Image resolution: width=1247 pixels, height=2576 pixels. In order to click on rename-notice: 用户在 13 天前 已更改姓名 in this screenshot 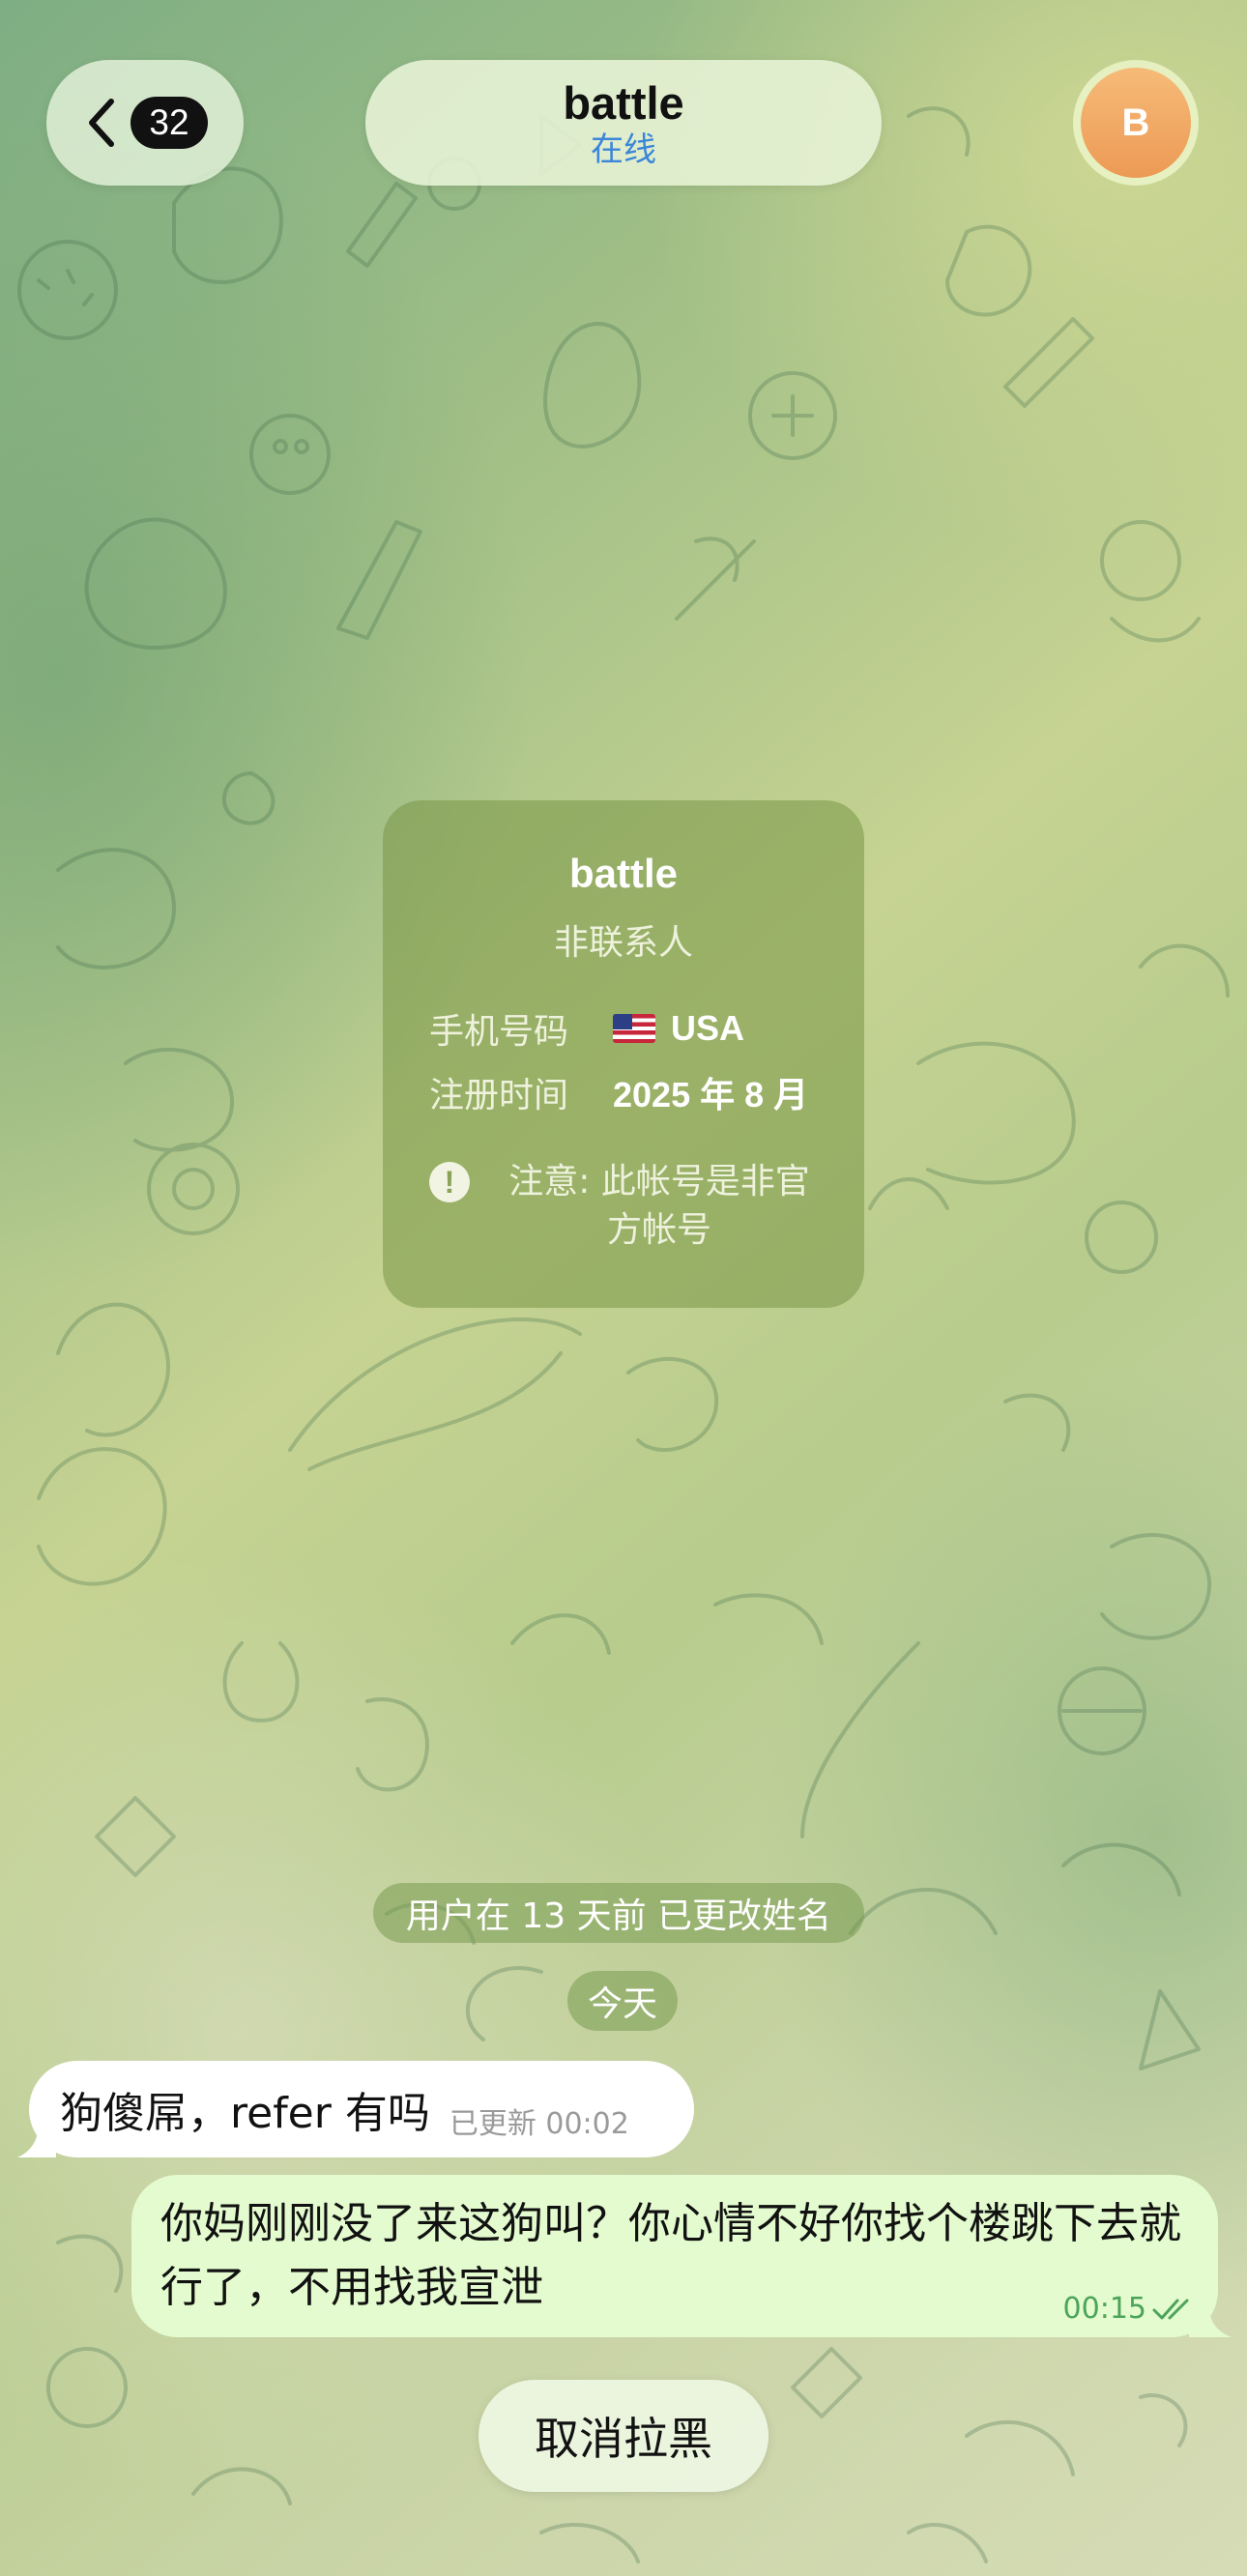, I will do `click(619, 1913)`.